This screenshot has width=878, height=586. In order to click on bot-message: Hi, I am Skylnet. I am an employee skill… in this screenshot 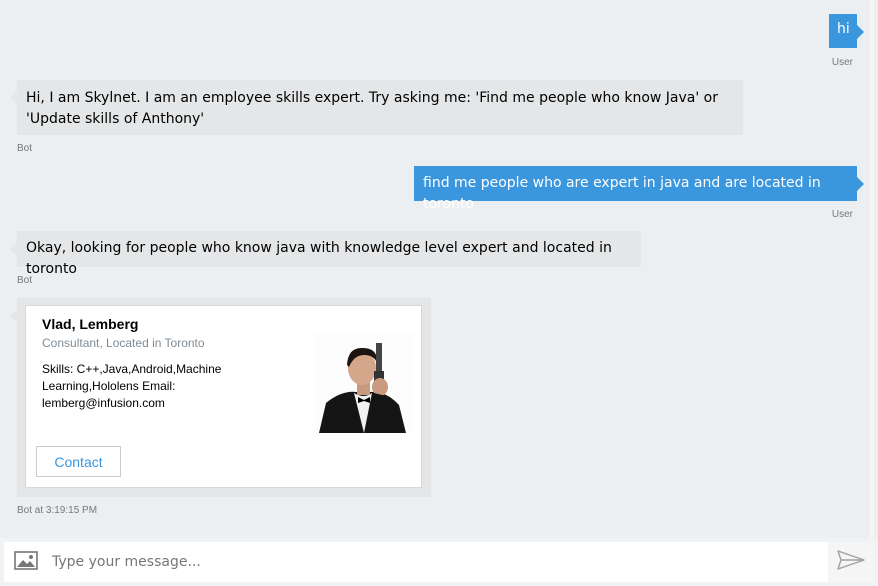, I will do `click(376, 107)`.